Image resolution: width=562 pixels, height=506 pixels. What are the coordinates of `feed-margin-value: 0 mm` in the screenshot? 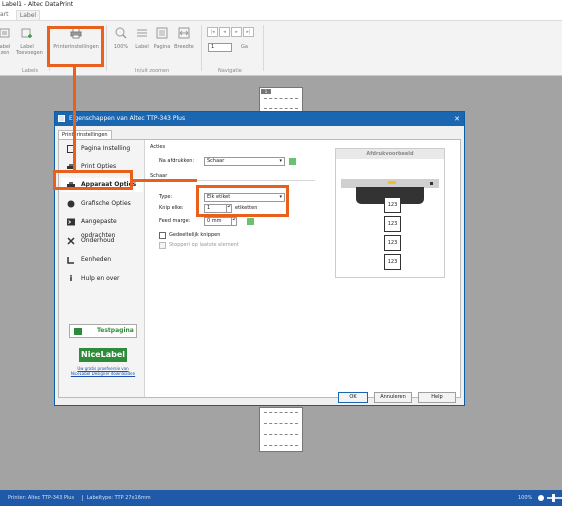 It's located at (214, 221).